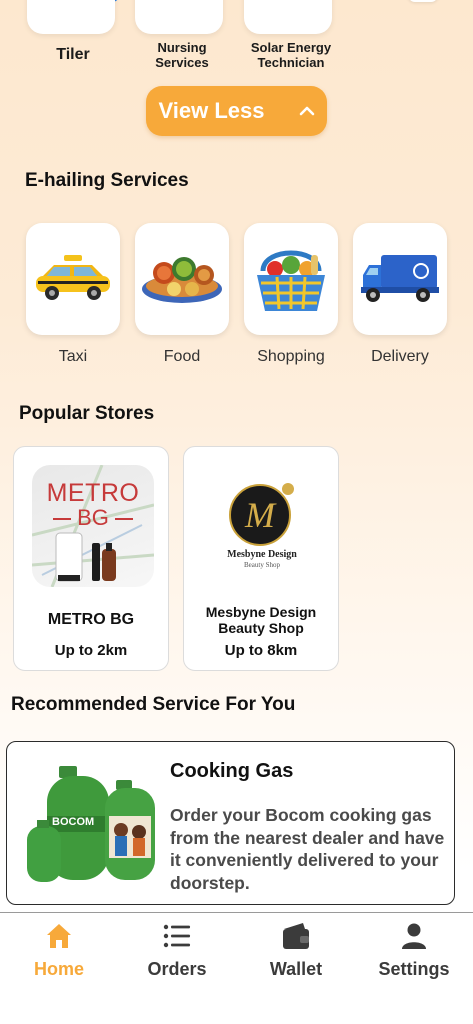 This screenshot has width=473, height=1024. Describe the element at coordinates (262, 554) in the screenshot. I see `mesbyne-logo-text: Mesbyne Design` at that location.